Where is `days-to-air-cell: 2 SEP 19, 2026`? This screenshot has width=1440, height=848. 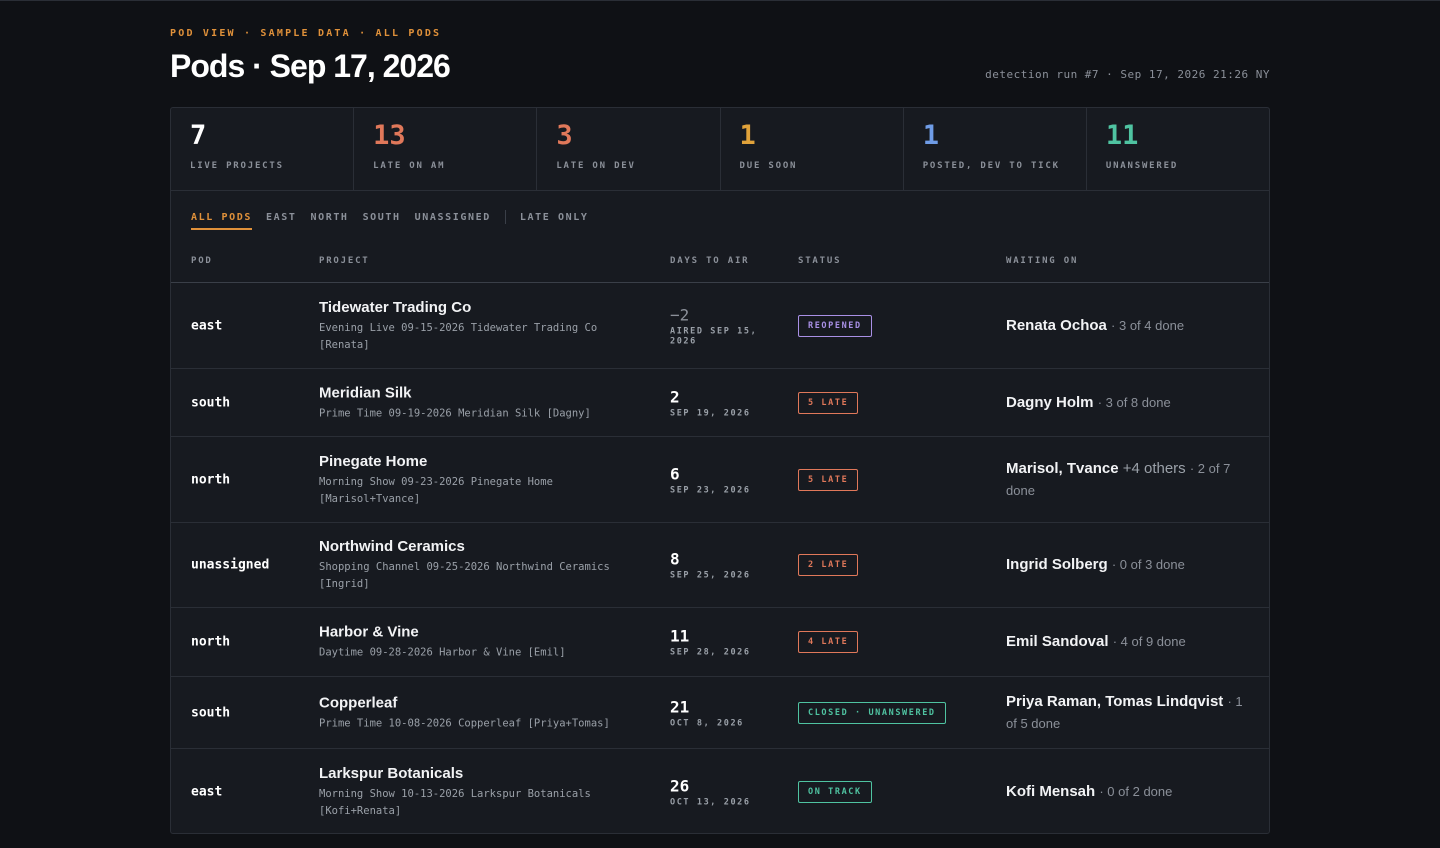 days-to-air-cell: 2 SEP 19, 2026 is located at coordinates (725, 402).